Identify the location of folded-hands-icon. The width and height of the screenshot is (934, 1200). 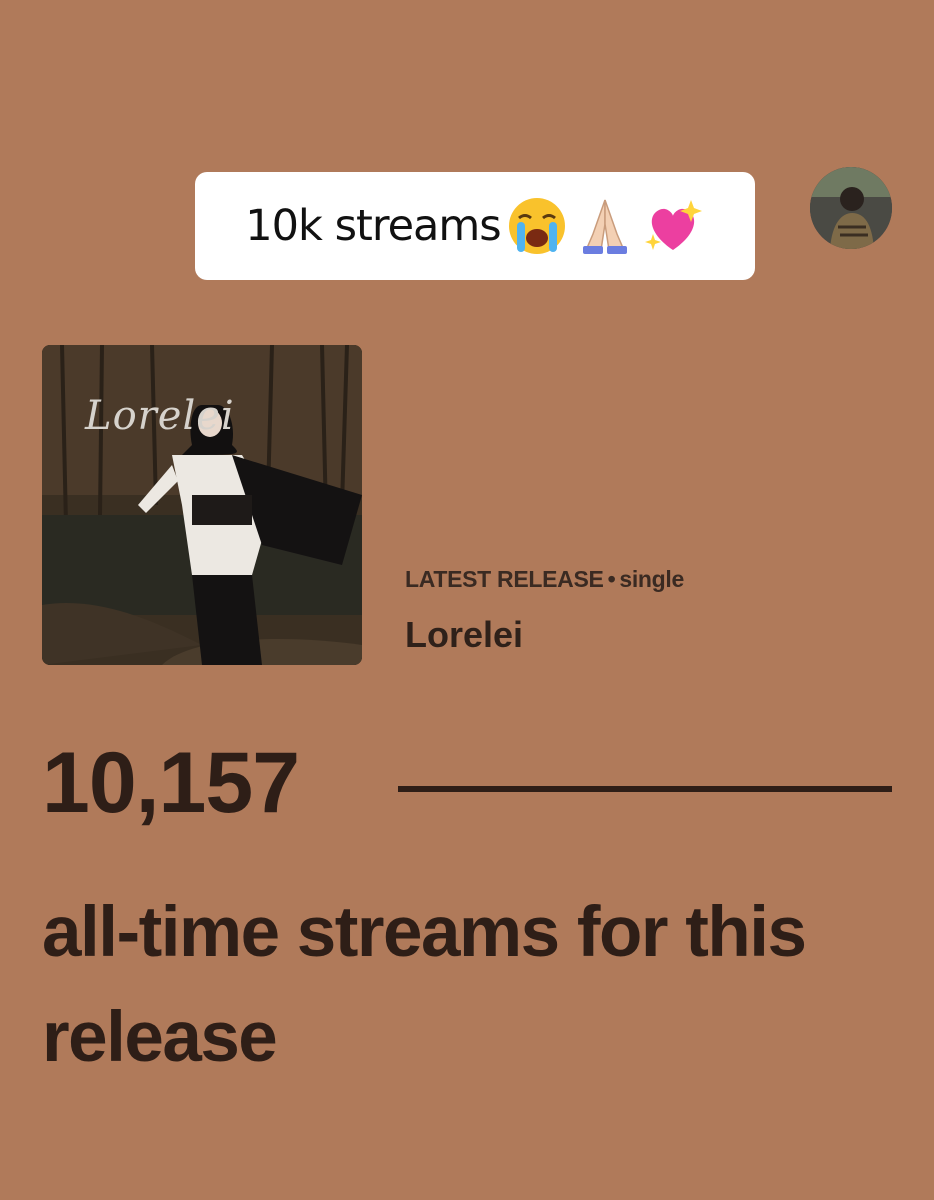
(605, 226).